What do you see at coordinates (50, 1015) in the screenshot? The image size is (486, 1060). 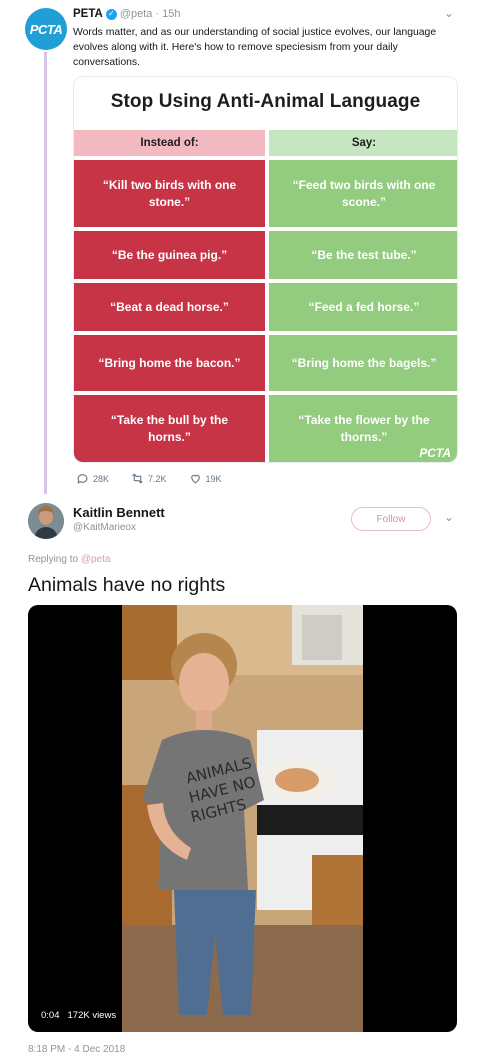 I see `video-time: 0:04` at bounding box center [50, 1015].